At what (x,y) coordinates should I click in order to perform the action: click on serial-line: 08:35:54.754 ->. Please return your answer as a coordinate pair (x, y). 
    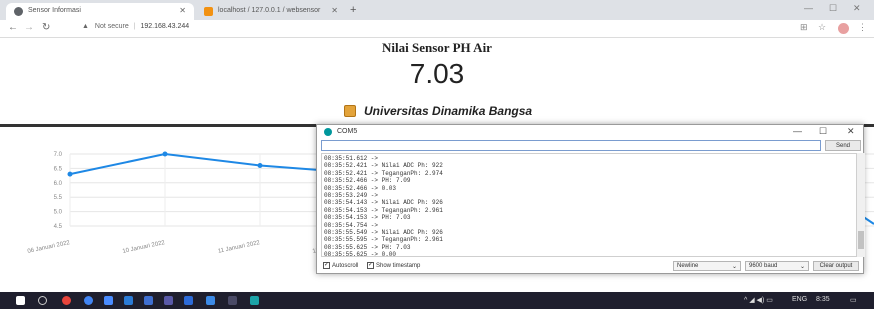
    Looking at the image, I should click on (351, 225).